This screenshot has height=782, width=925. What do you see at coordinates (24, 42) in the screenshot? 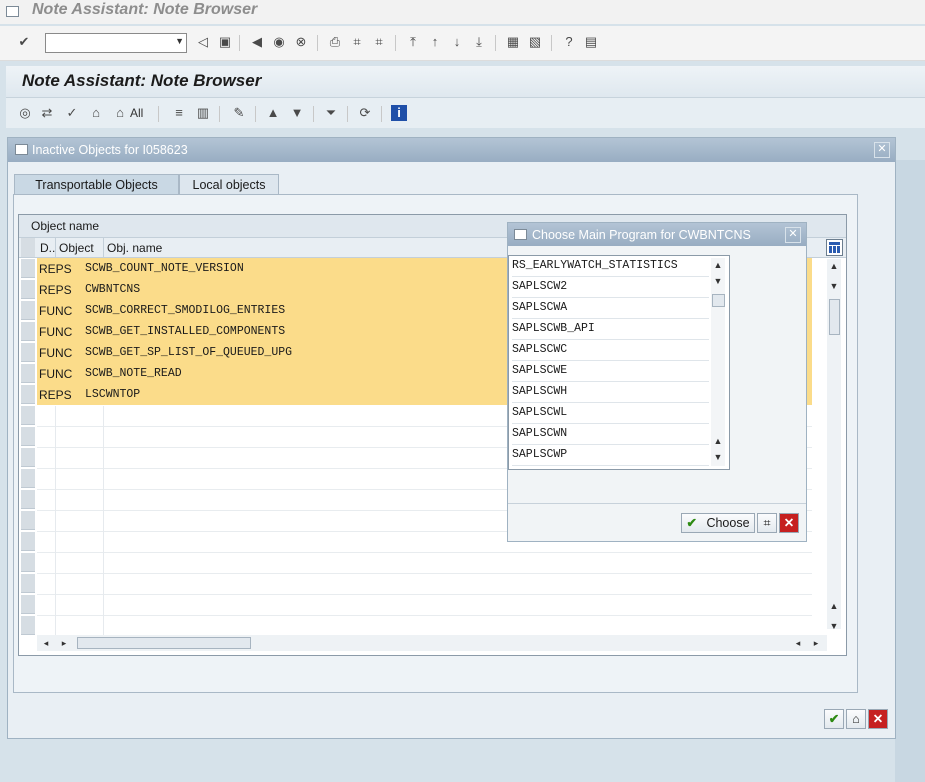
I see `enter-icon: ✔` at bounding box center [24, 42].